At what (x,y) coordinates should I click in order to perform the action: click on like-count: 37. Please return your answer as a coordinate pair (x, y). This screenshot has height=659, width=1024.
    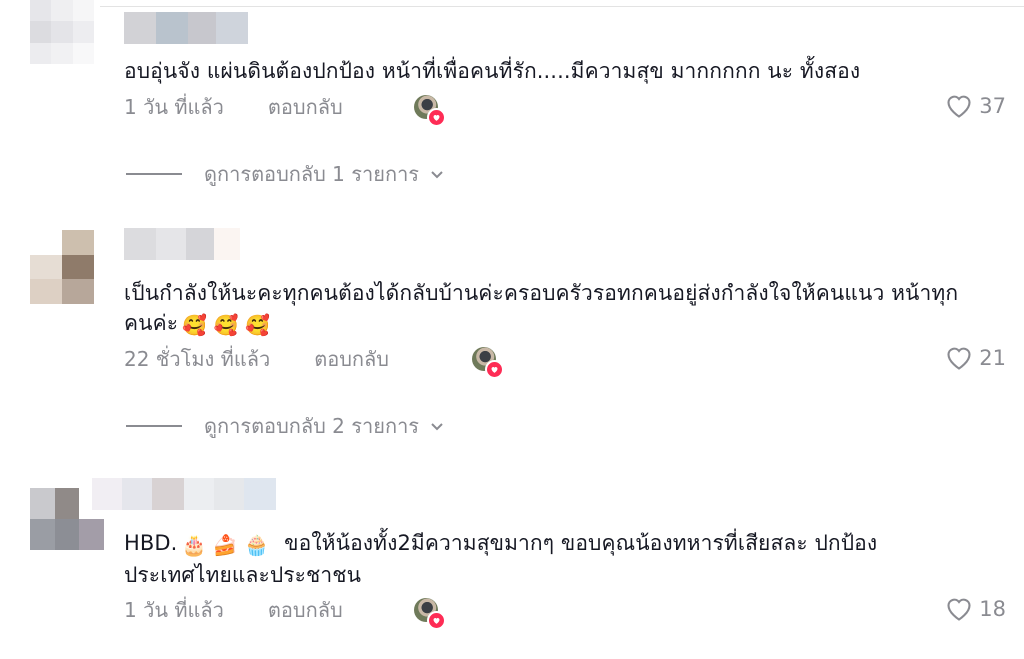
    Looking at the image, I should click on (992, 106).